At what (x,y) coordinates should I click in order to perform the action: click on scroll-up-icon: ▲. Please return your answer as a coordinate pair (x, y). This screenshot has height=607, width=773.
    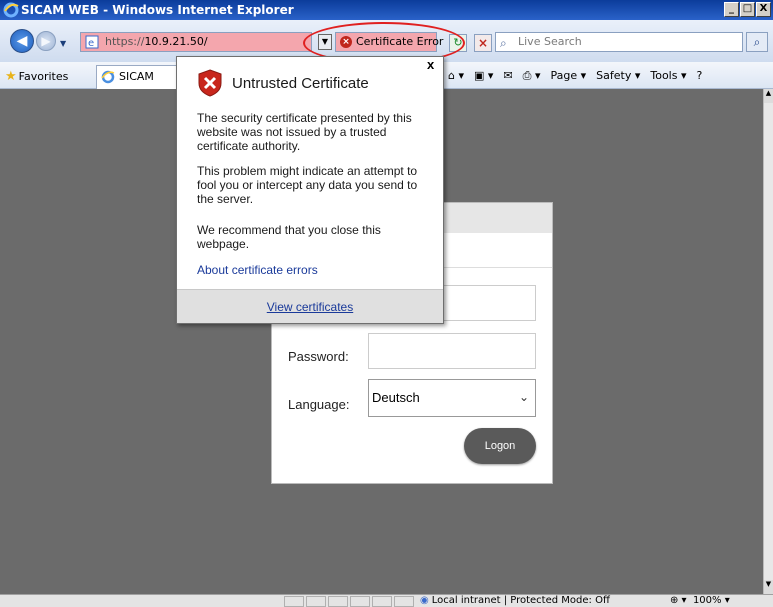
    Looking at the image, I should click on (768, 96).